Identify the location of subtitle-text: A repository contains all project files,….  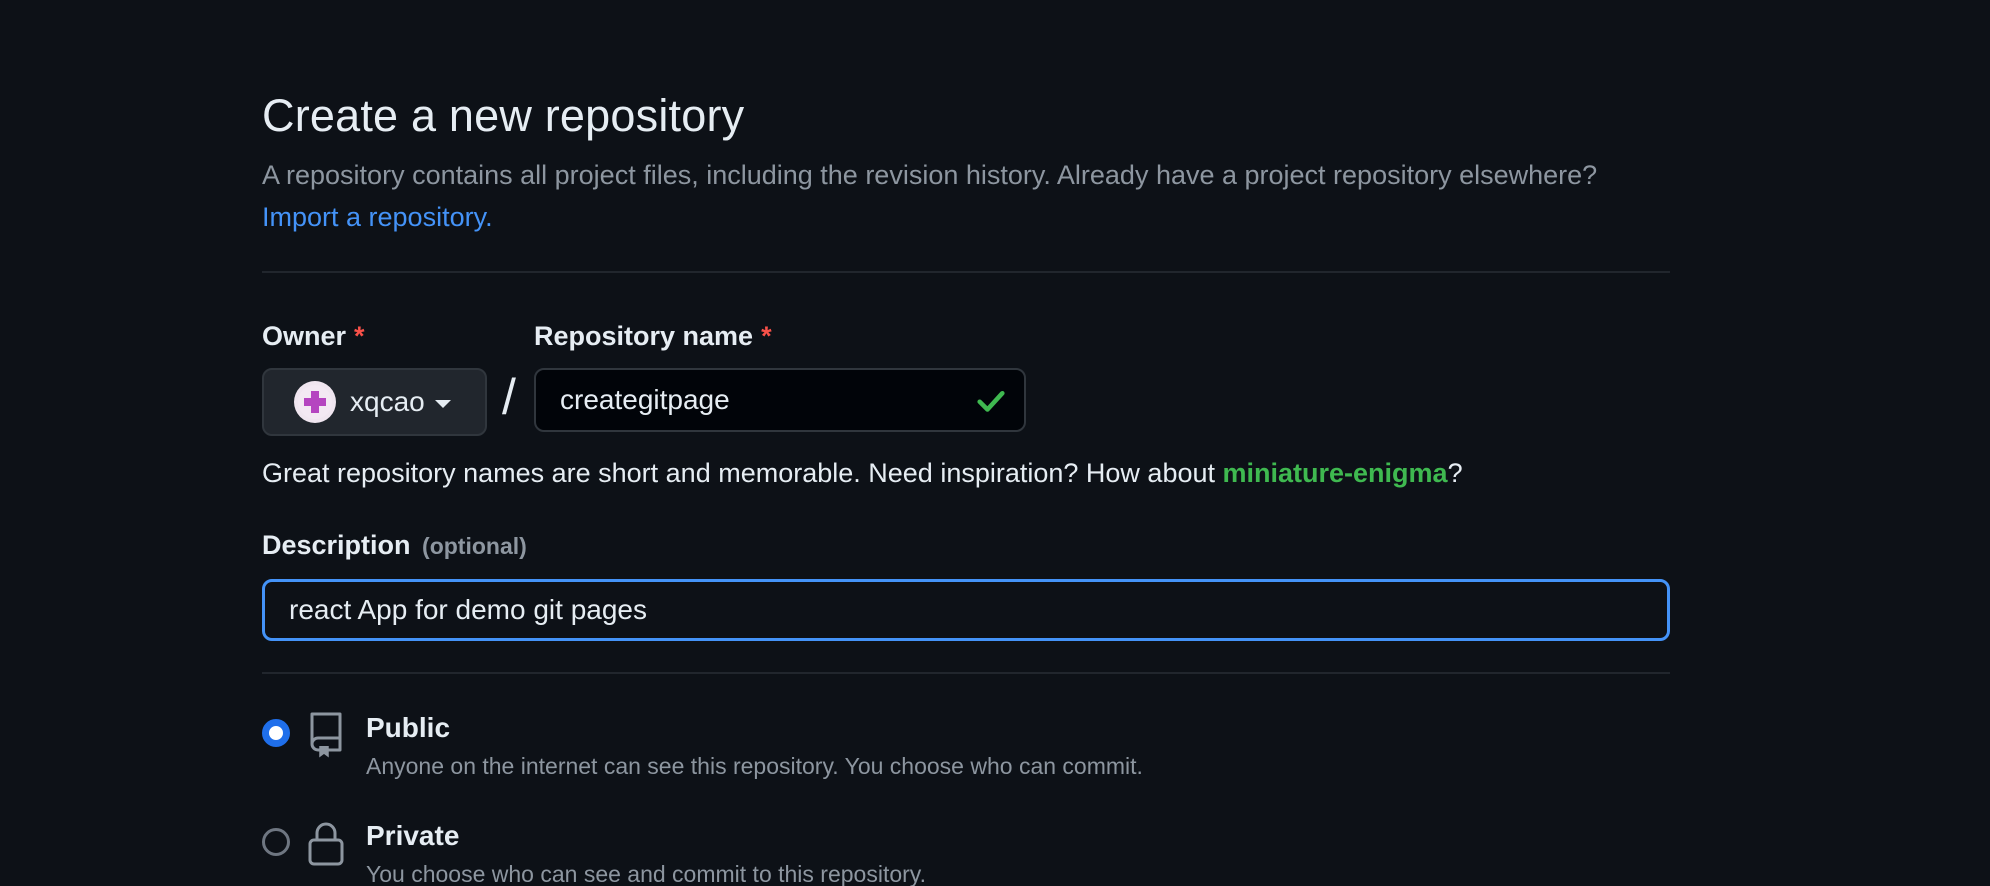
(930, 175).